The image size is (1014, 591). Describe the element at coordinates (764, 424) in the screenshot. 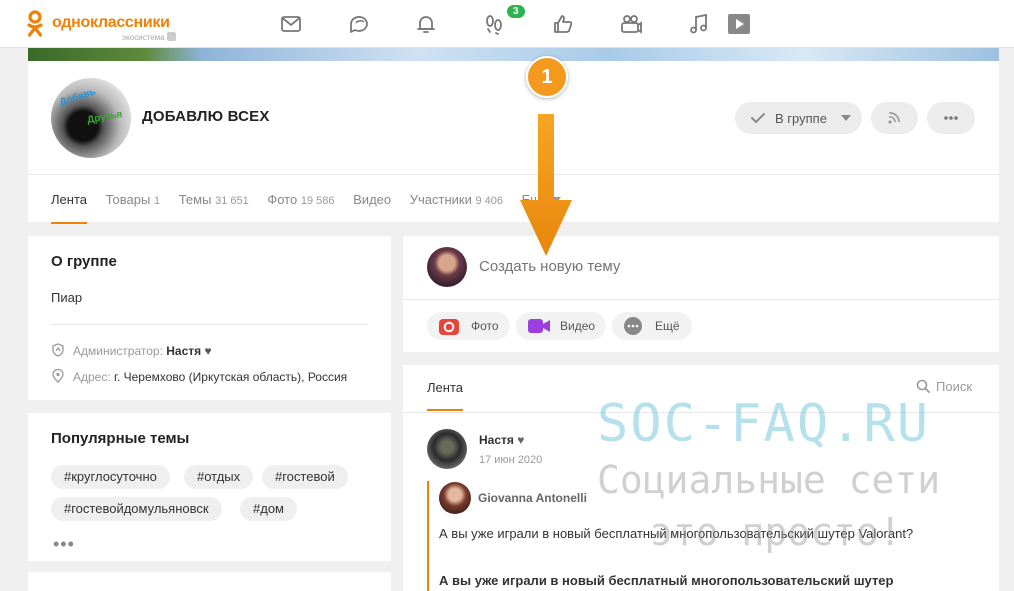

I see `watermark-site: SOC-FAQ.RU` at that location.